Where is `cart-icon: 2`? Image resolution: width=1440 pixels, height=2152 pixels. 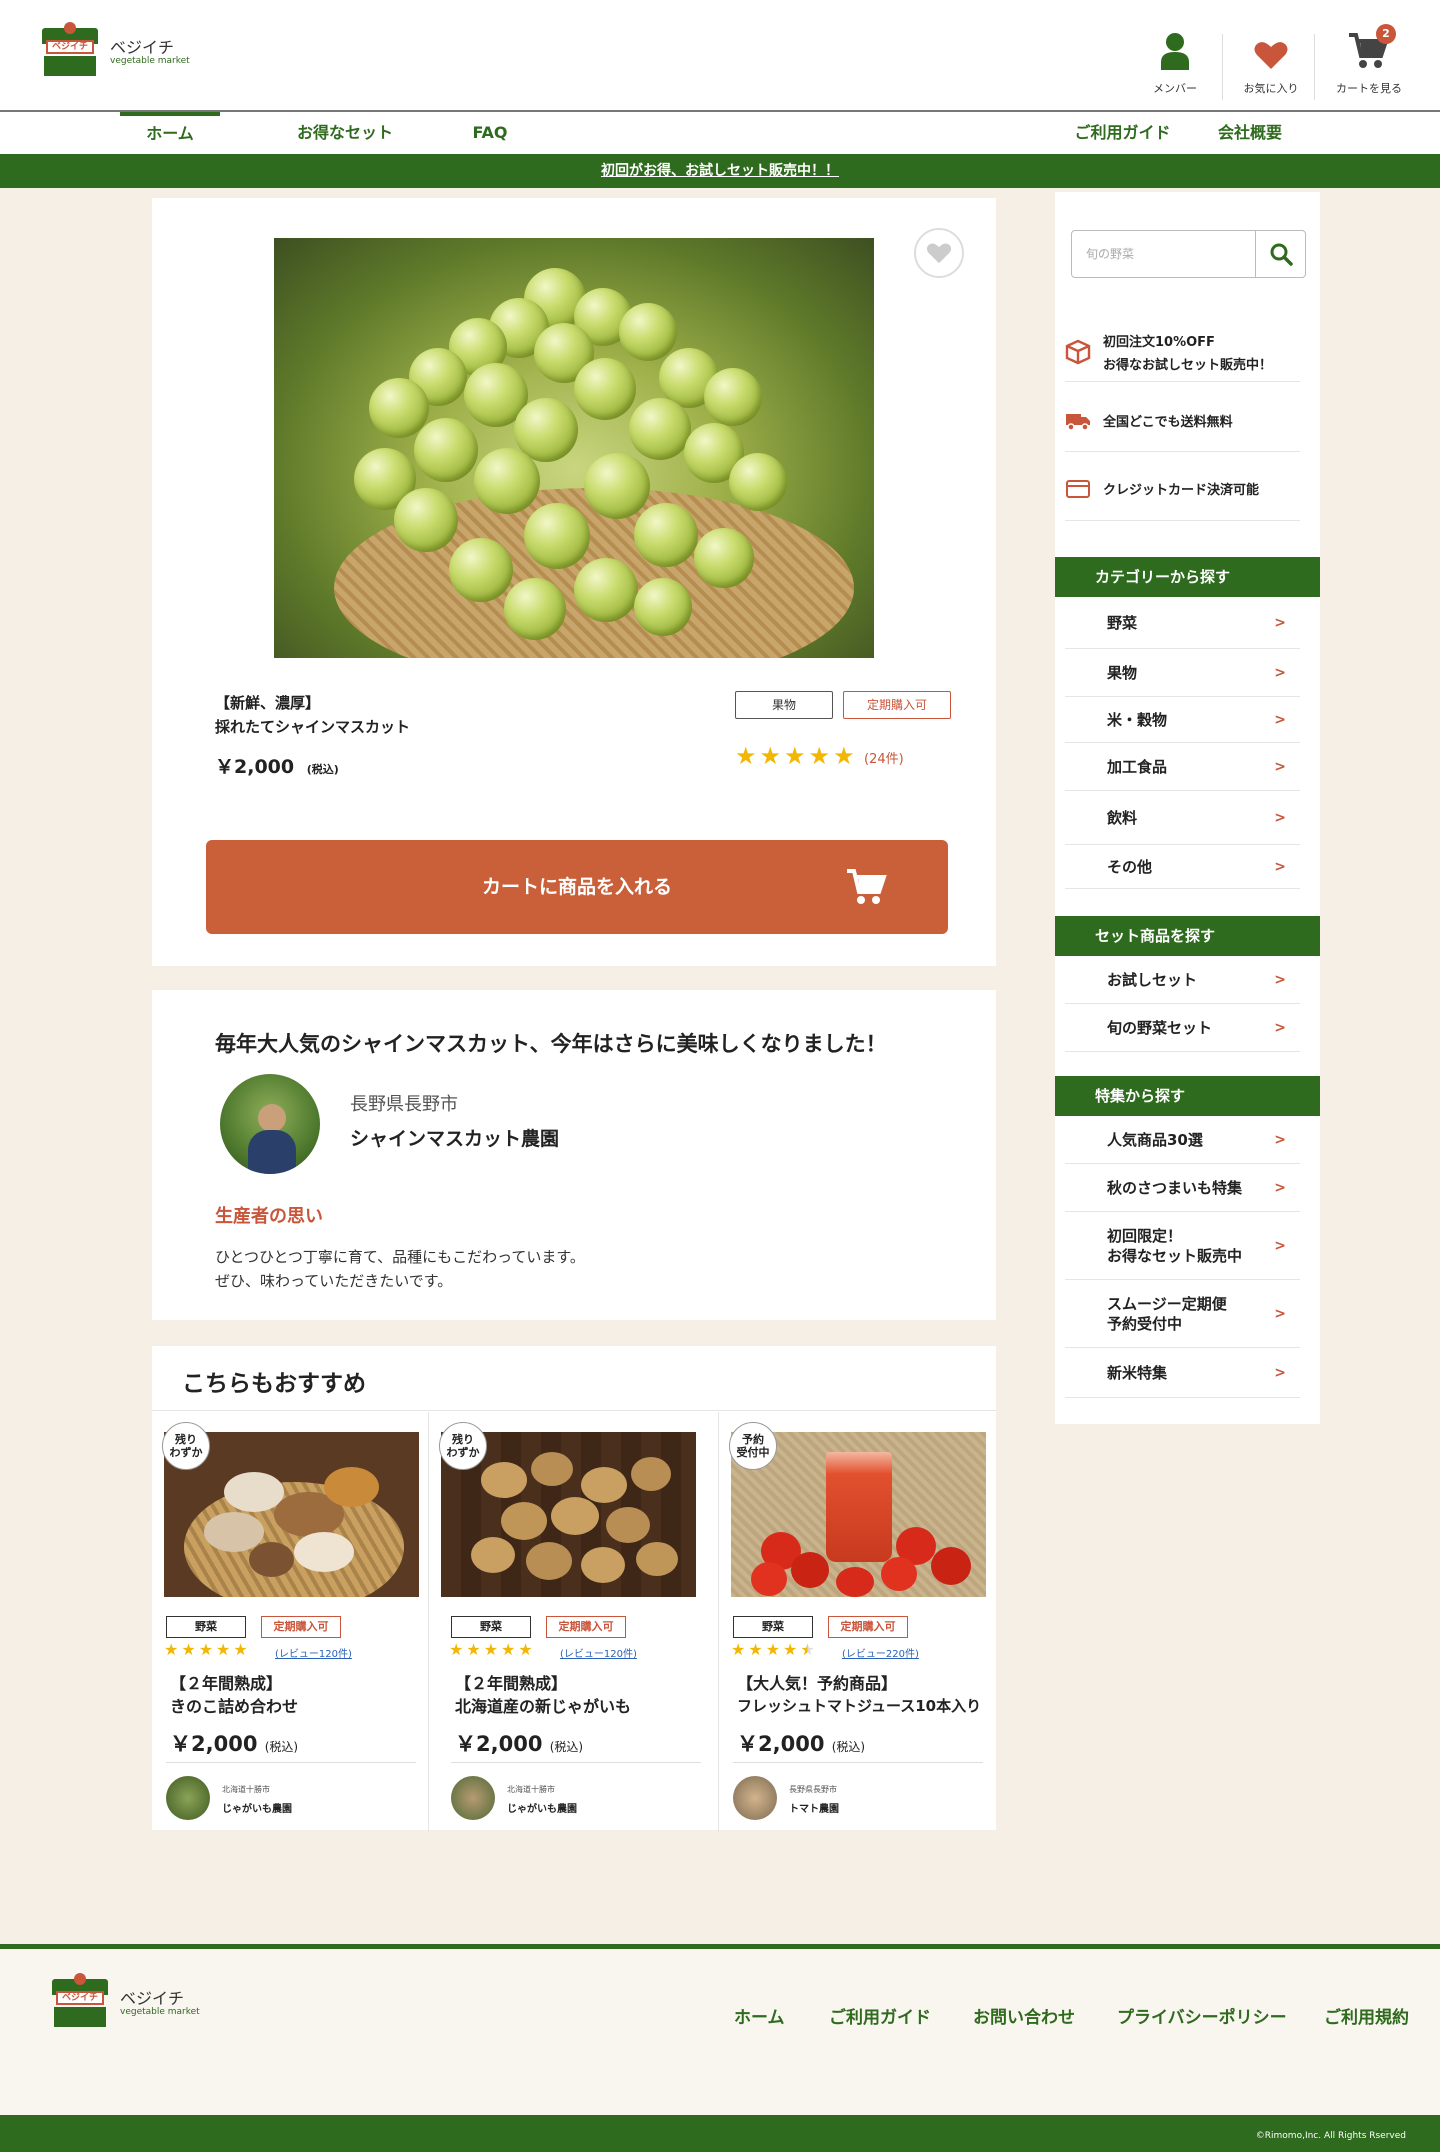
cart-icon: 2 is located at coordinates (1369, 47).